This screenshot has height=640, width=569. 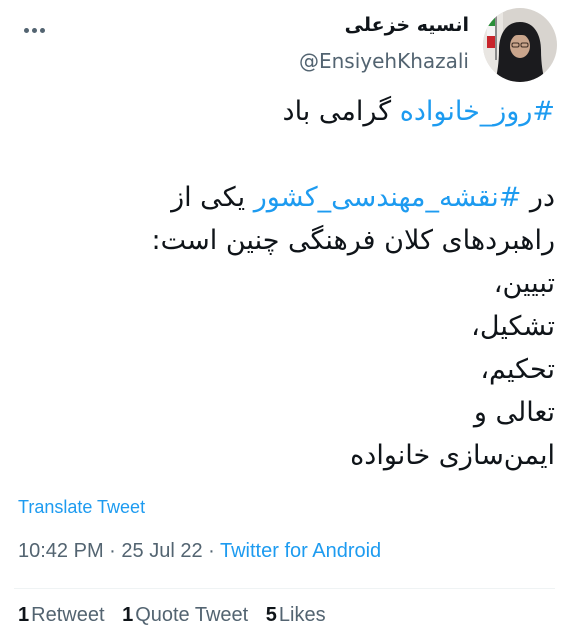 I want to click on tweet-stats: 1 Retweet 1 Quote Tweet 5 Likes, so click(x=178, y=615).